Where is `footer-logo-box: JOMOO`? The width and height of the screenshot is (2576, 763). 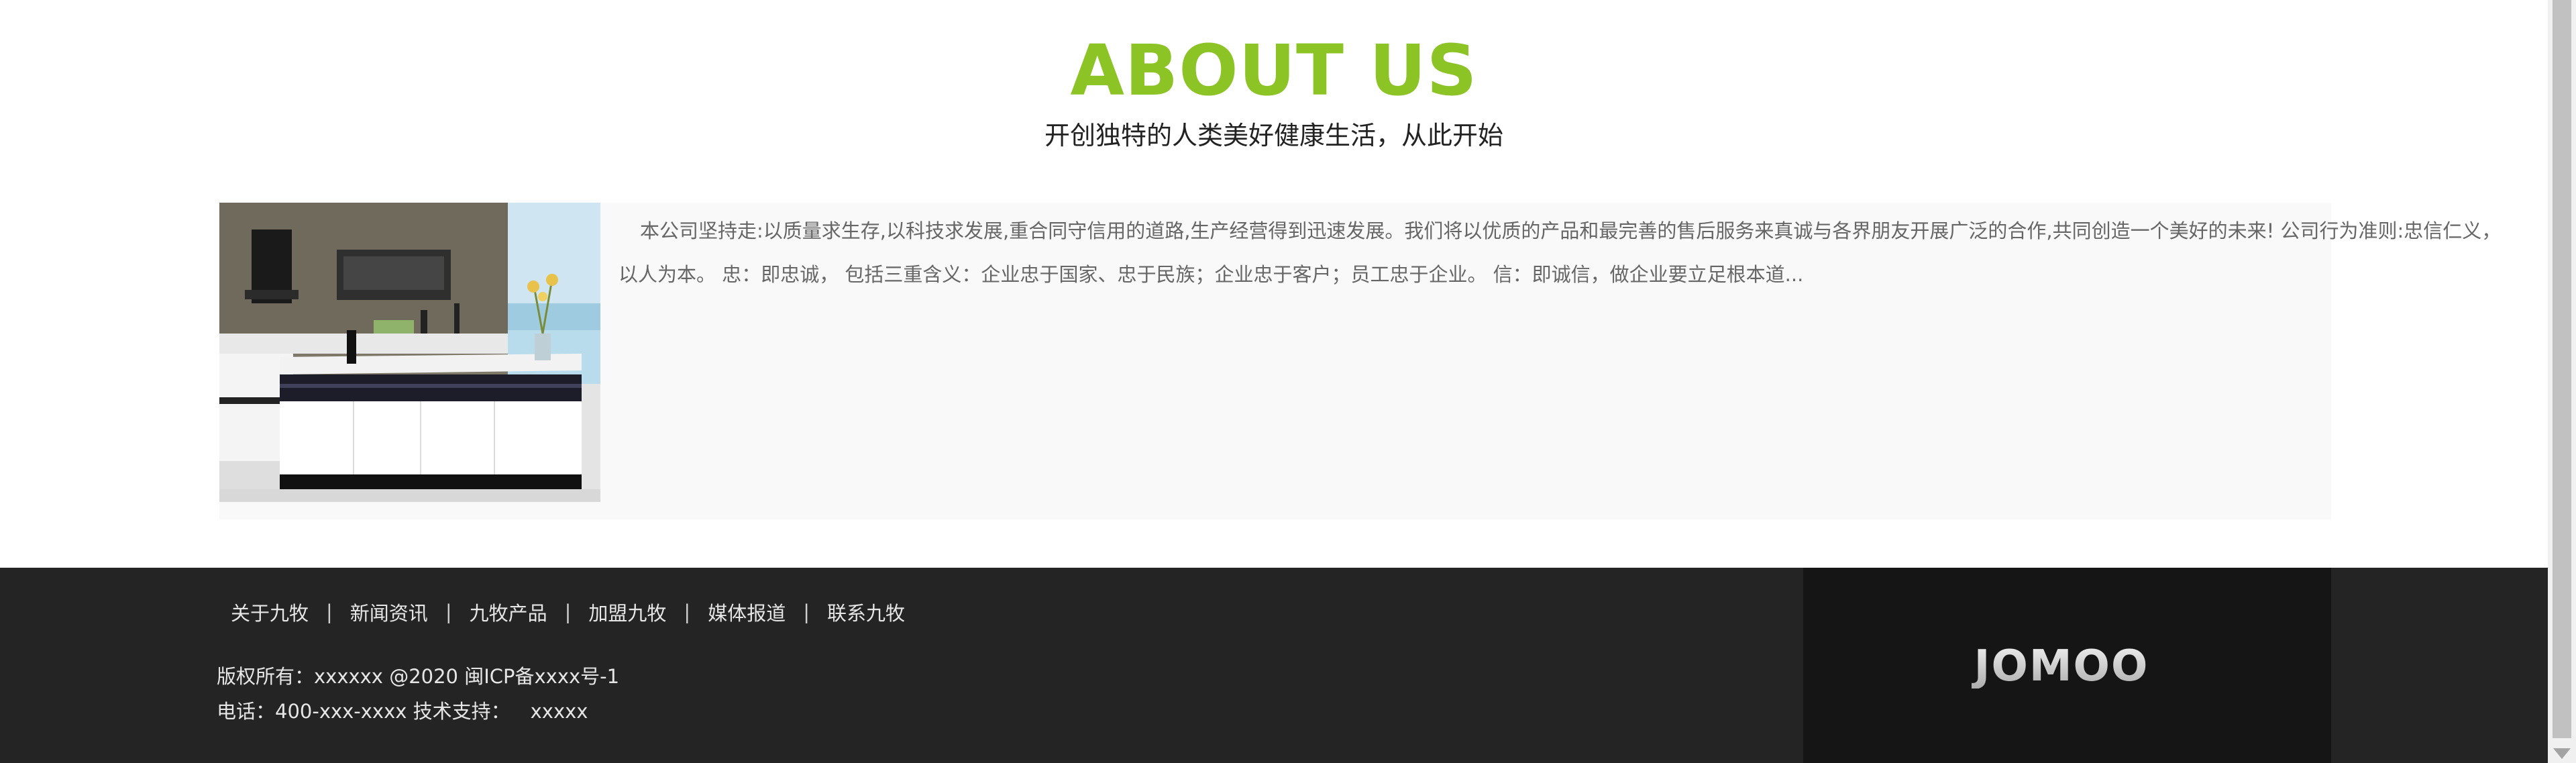 footer-logo-box: JOMOO is located at coordinates (2067, 665).